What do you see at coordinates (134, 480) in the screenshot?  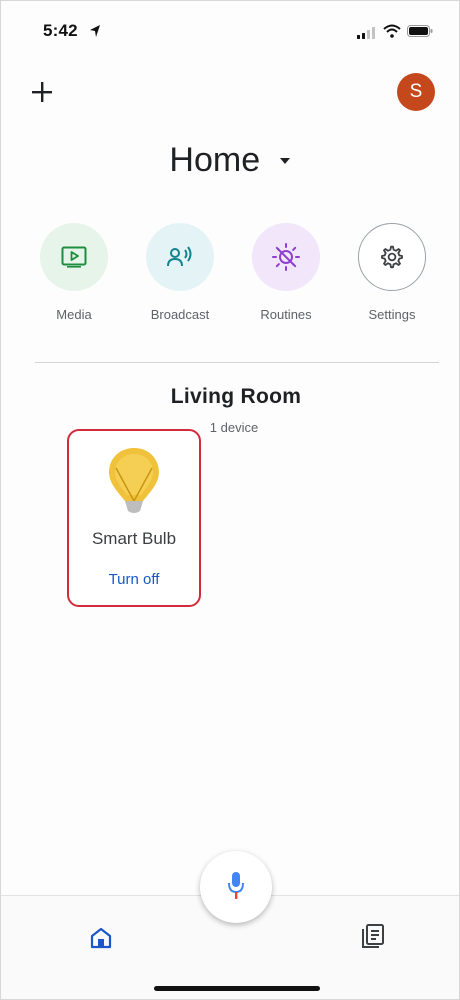 I see `bulb-icon` at bounding box center [134, 480].